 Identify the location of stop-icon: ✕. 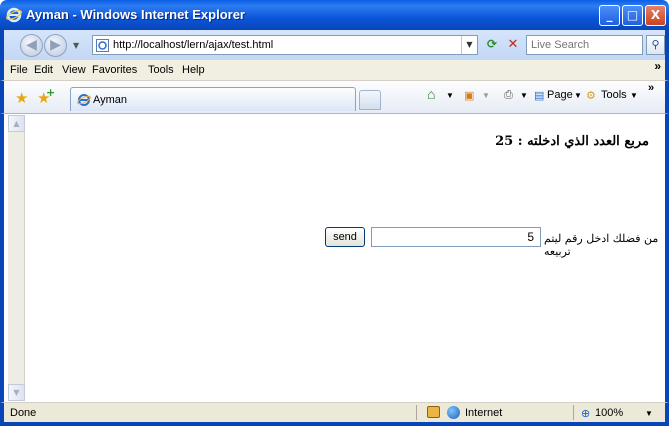
(513, 45).